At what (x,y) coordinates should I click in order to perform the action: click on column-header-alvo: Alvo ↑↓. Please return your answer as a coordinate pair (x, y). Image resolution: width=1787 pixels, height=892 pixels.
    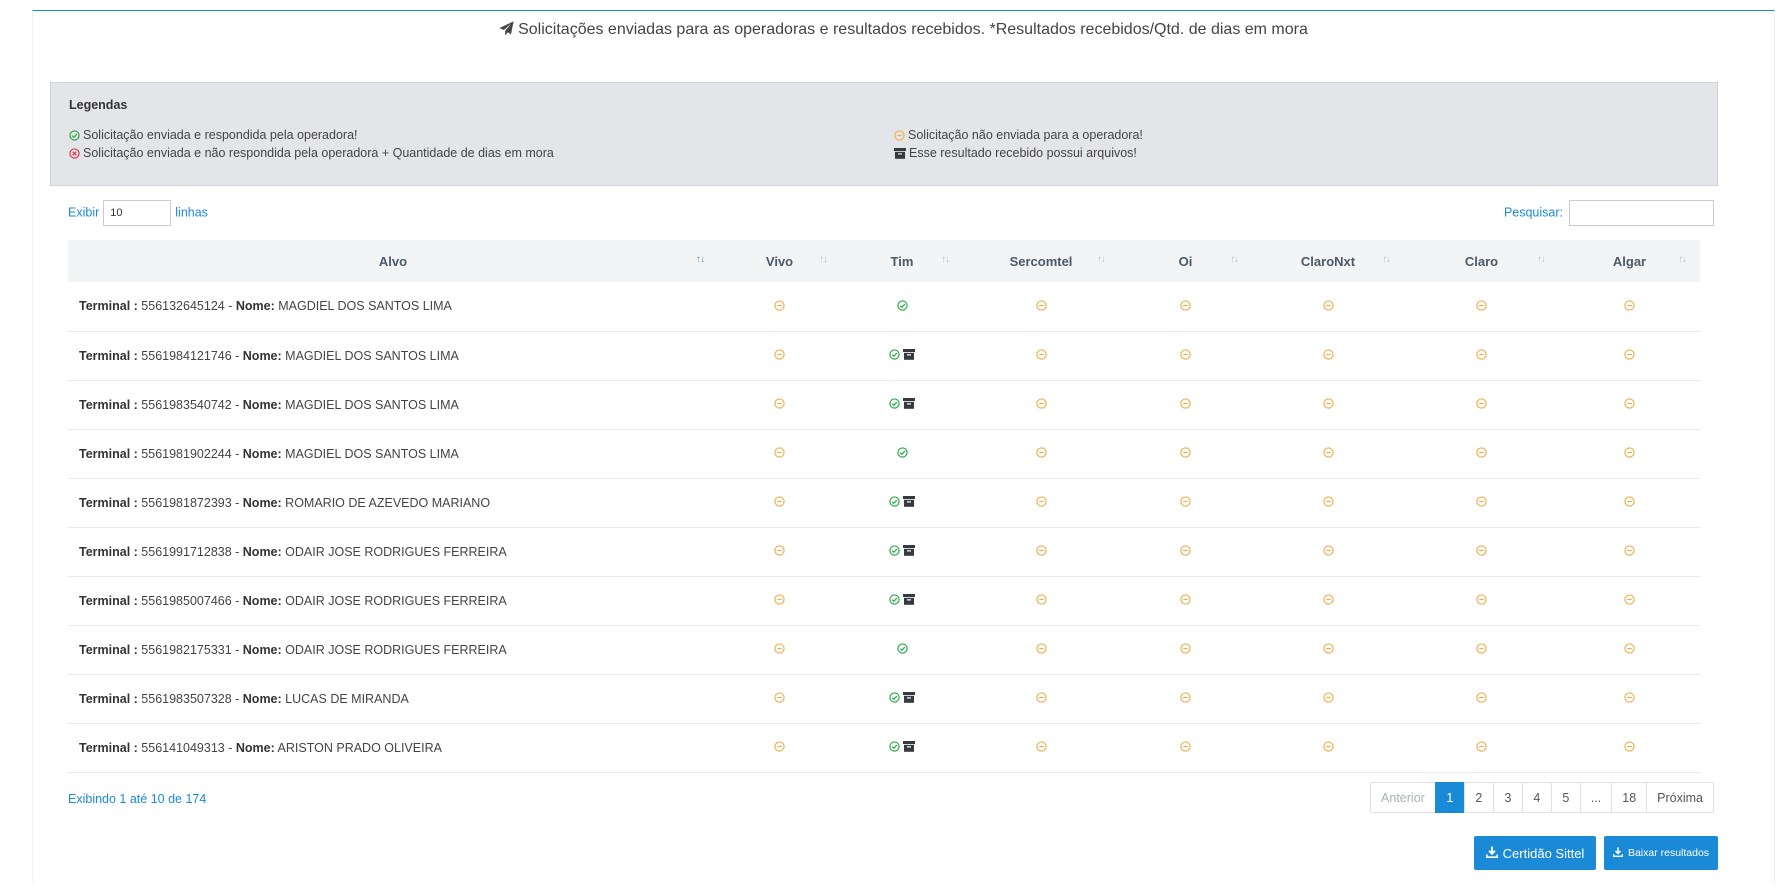
    Looking at the image, I should click on (393, 261).